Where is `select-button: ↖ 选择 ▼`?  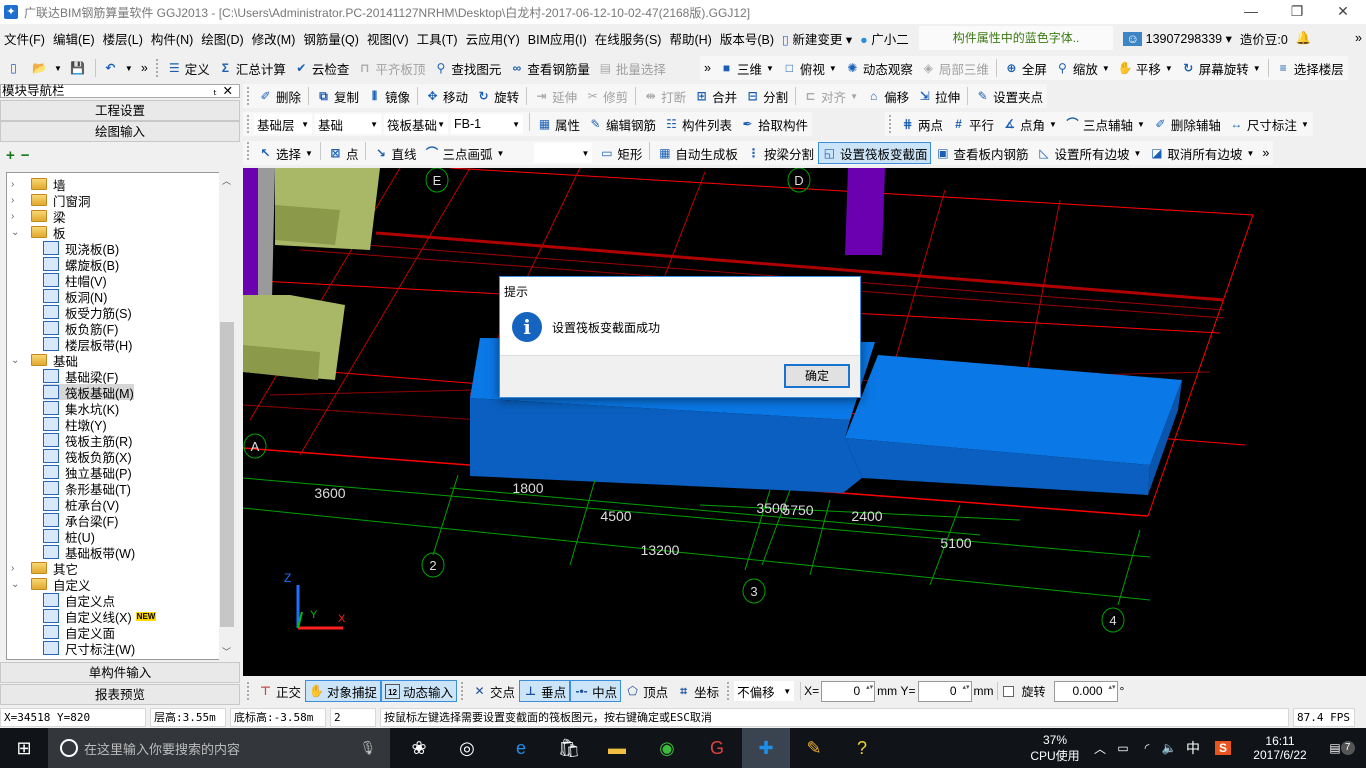
select-button: ↖ 选择 ▼ is located at coordinates (285, 153).